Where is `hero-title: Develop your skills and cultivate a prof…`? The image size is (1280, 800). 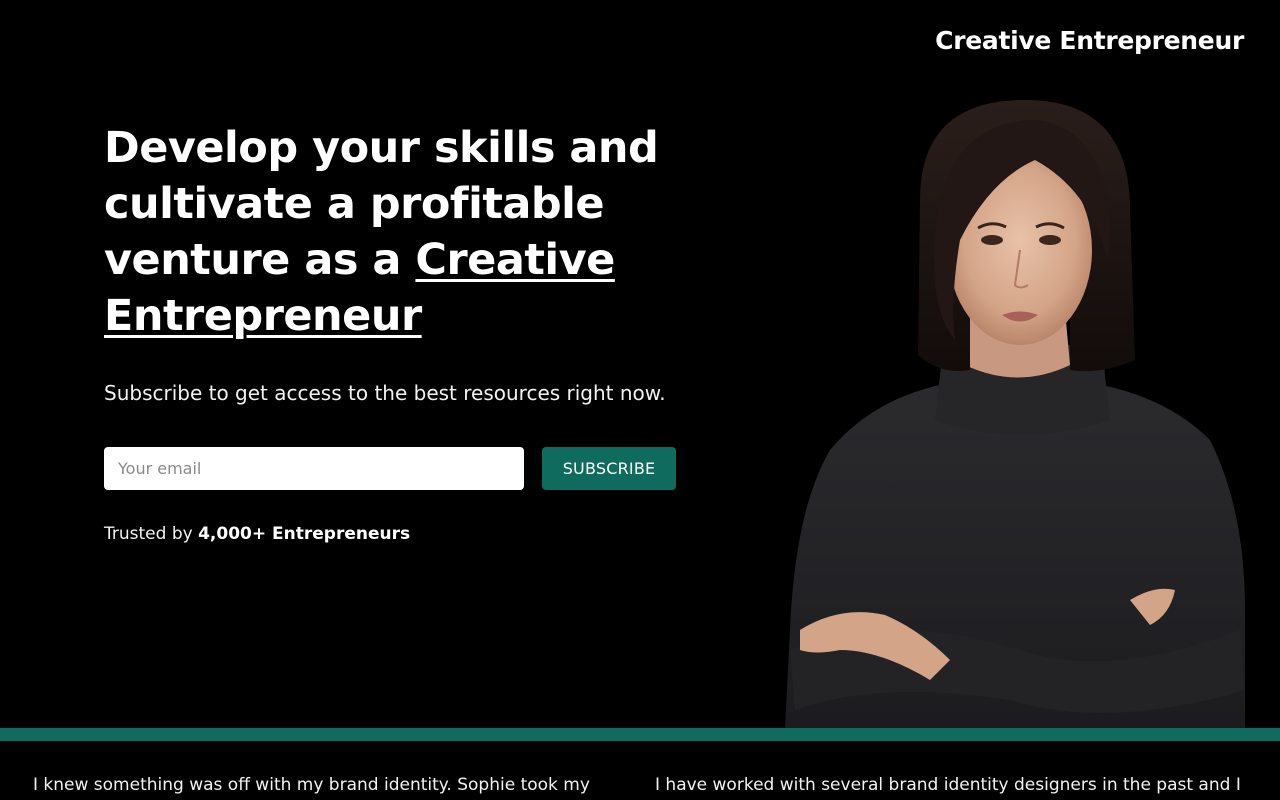 hero-title: Develop your skills and cultivate a prof… is located at coordinates (384, 232).